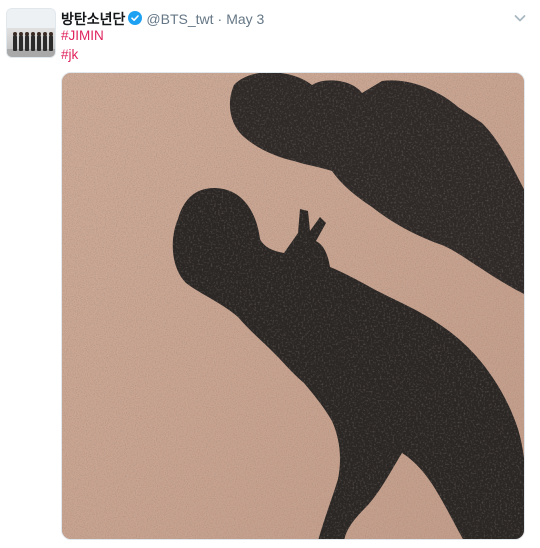 This screenshot has height=548, width=540. What do you see at coordinates (69, 54) in the screenshot?
I see `hashtag-link-jk: #jk` at bounding box center [69, 54].